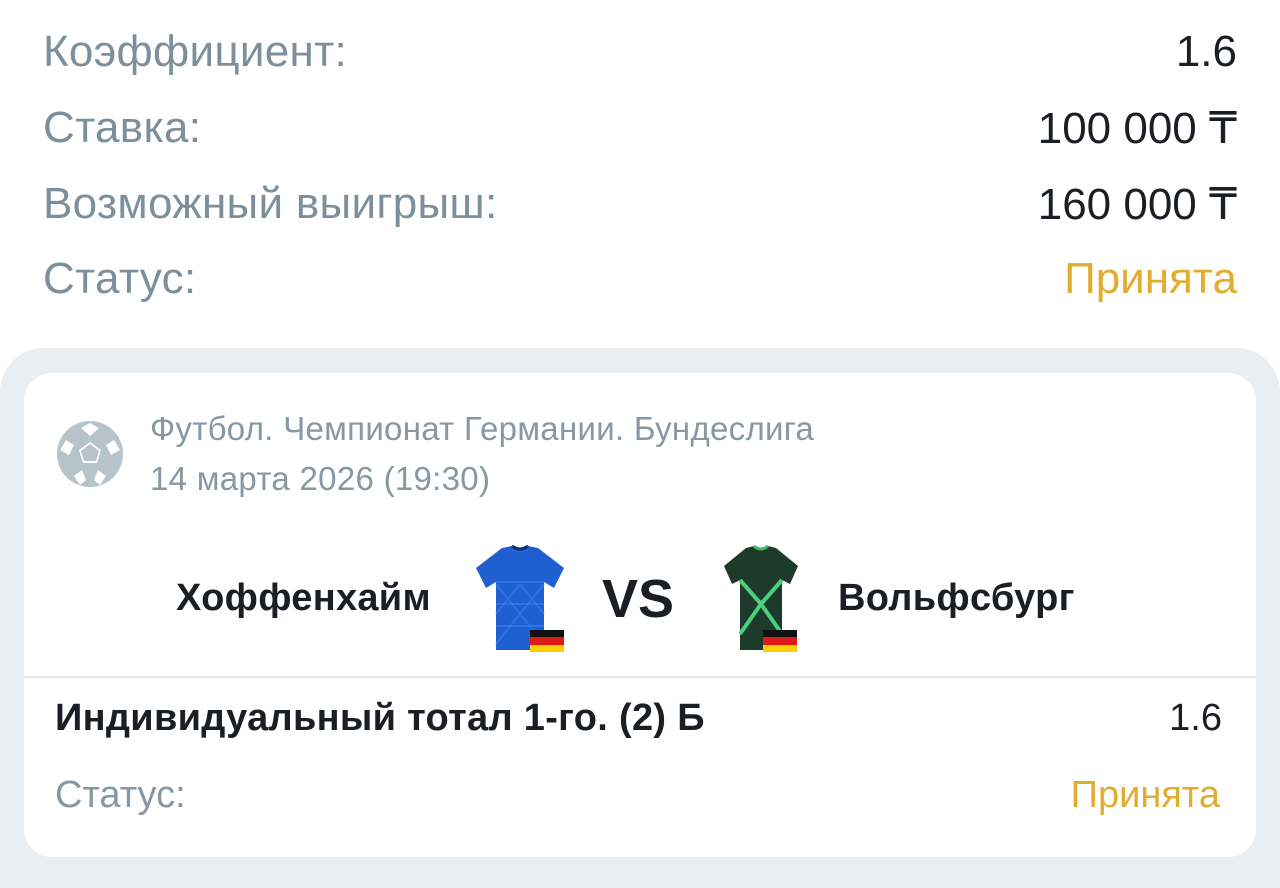  I want to click on stake-label: Ставка:, so click(122, 127).